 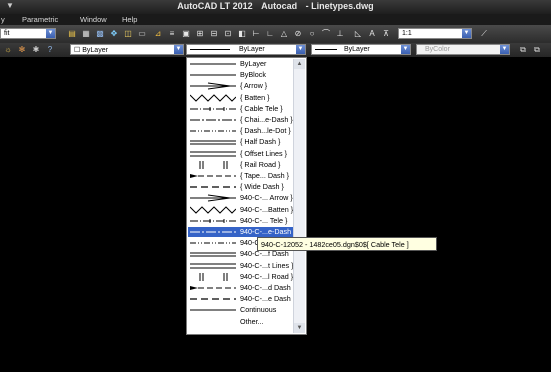 I want to click on linetype-option: 940-C-...Batten }, so click(x=241, y=210).